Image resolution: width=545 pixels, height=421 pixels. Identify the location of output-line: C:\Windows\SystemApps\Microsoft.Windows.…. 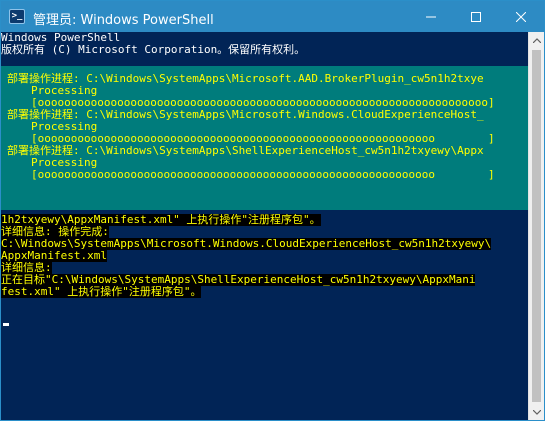
(246, 244).